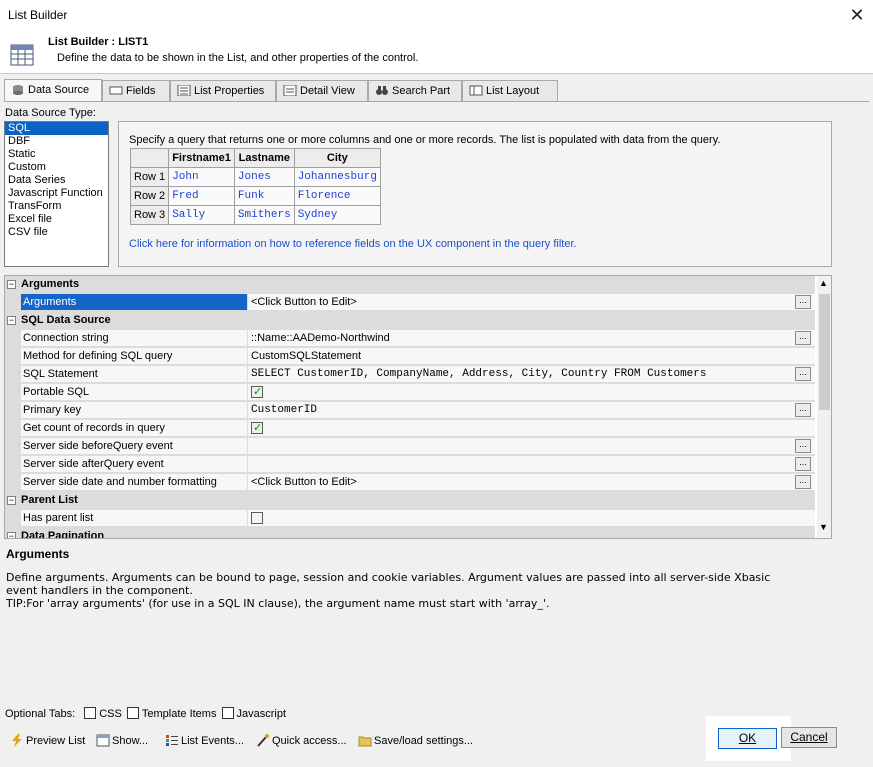  What do you see at coordinates (747, 738) in the screenshot?
I see `ok-button: OK` at bounding box center [747, 738].